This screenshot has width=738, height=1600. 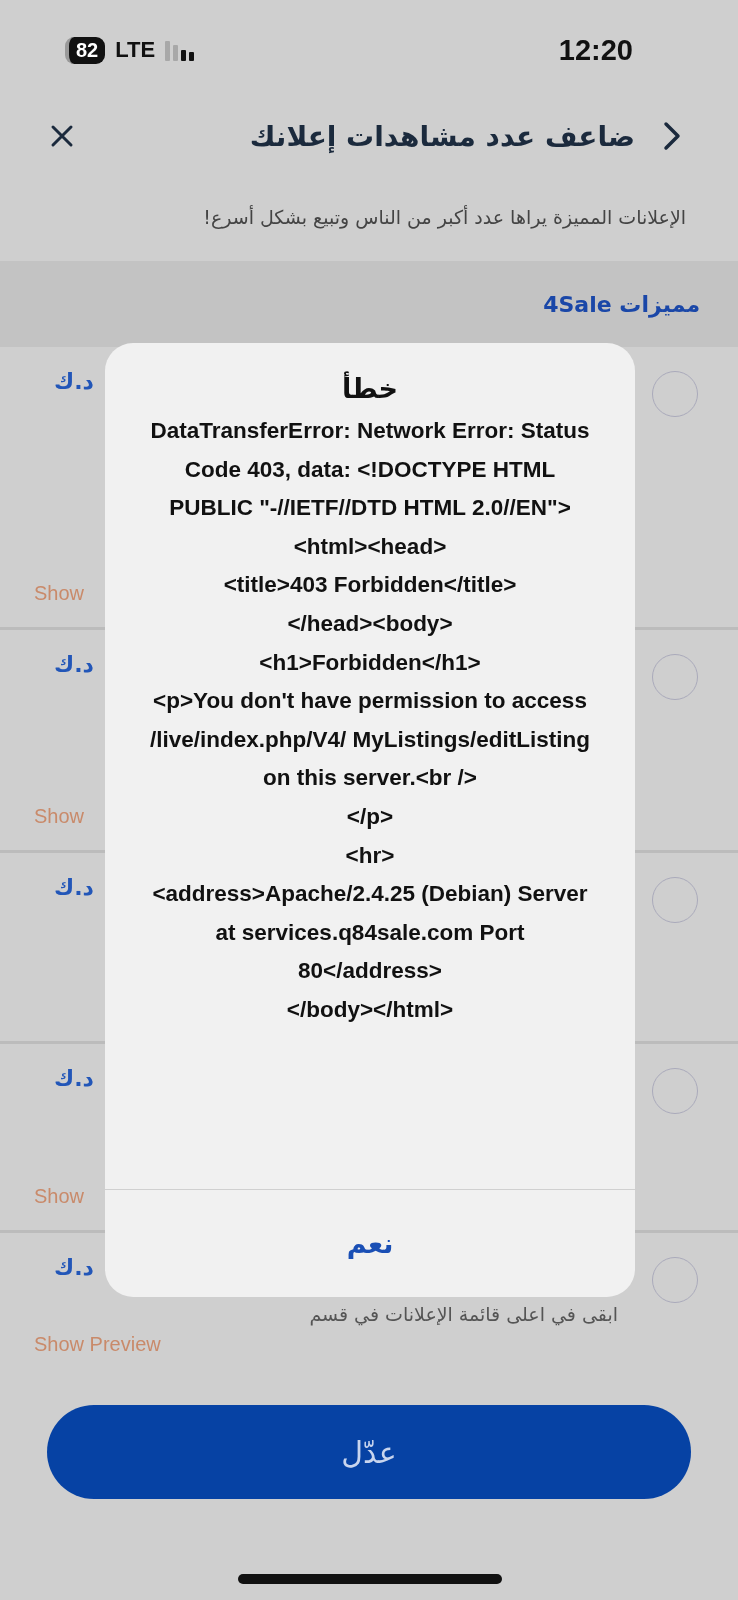 I want to click on option-description: ابقى في اعلى قائمة الإعلانات في قسم, so click(x=463, y=1314).